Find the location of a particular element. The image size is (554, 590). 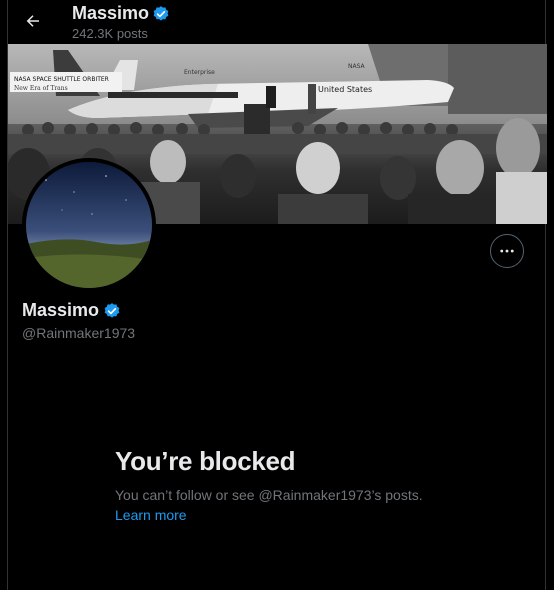

sign-subtext: New Era of Trans is located at coordinates (41, 88).